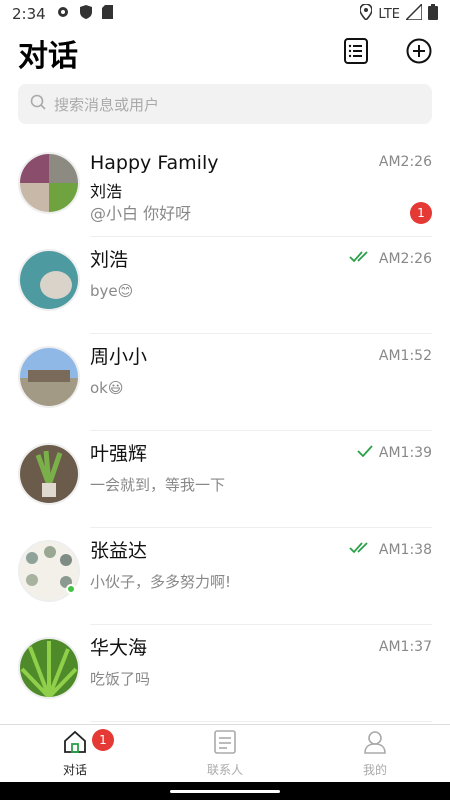  Describe the element at coordinates (225, 382) in the screenshot. I see `chat-row: 周小小 ok😃 AM1:52` at that location.